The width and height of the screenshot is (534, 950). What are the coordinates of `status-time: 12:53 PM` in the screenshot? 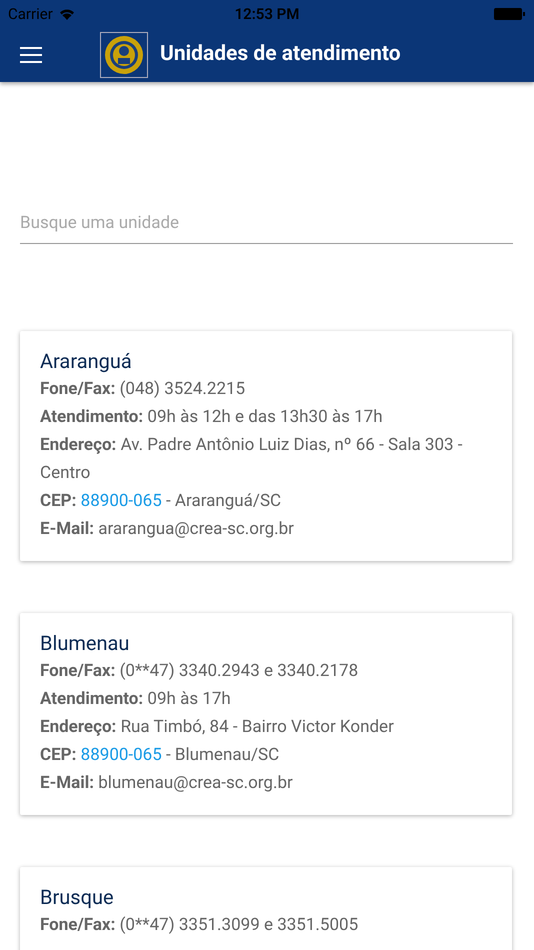 It's located at (267, 14).